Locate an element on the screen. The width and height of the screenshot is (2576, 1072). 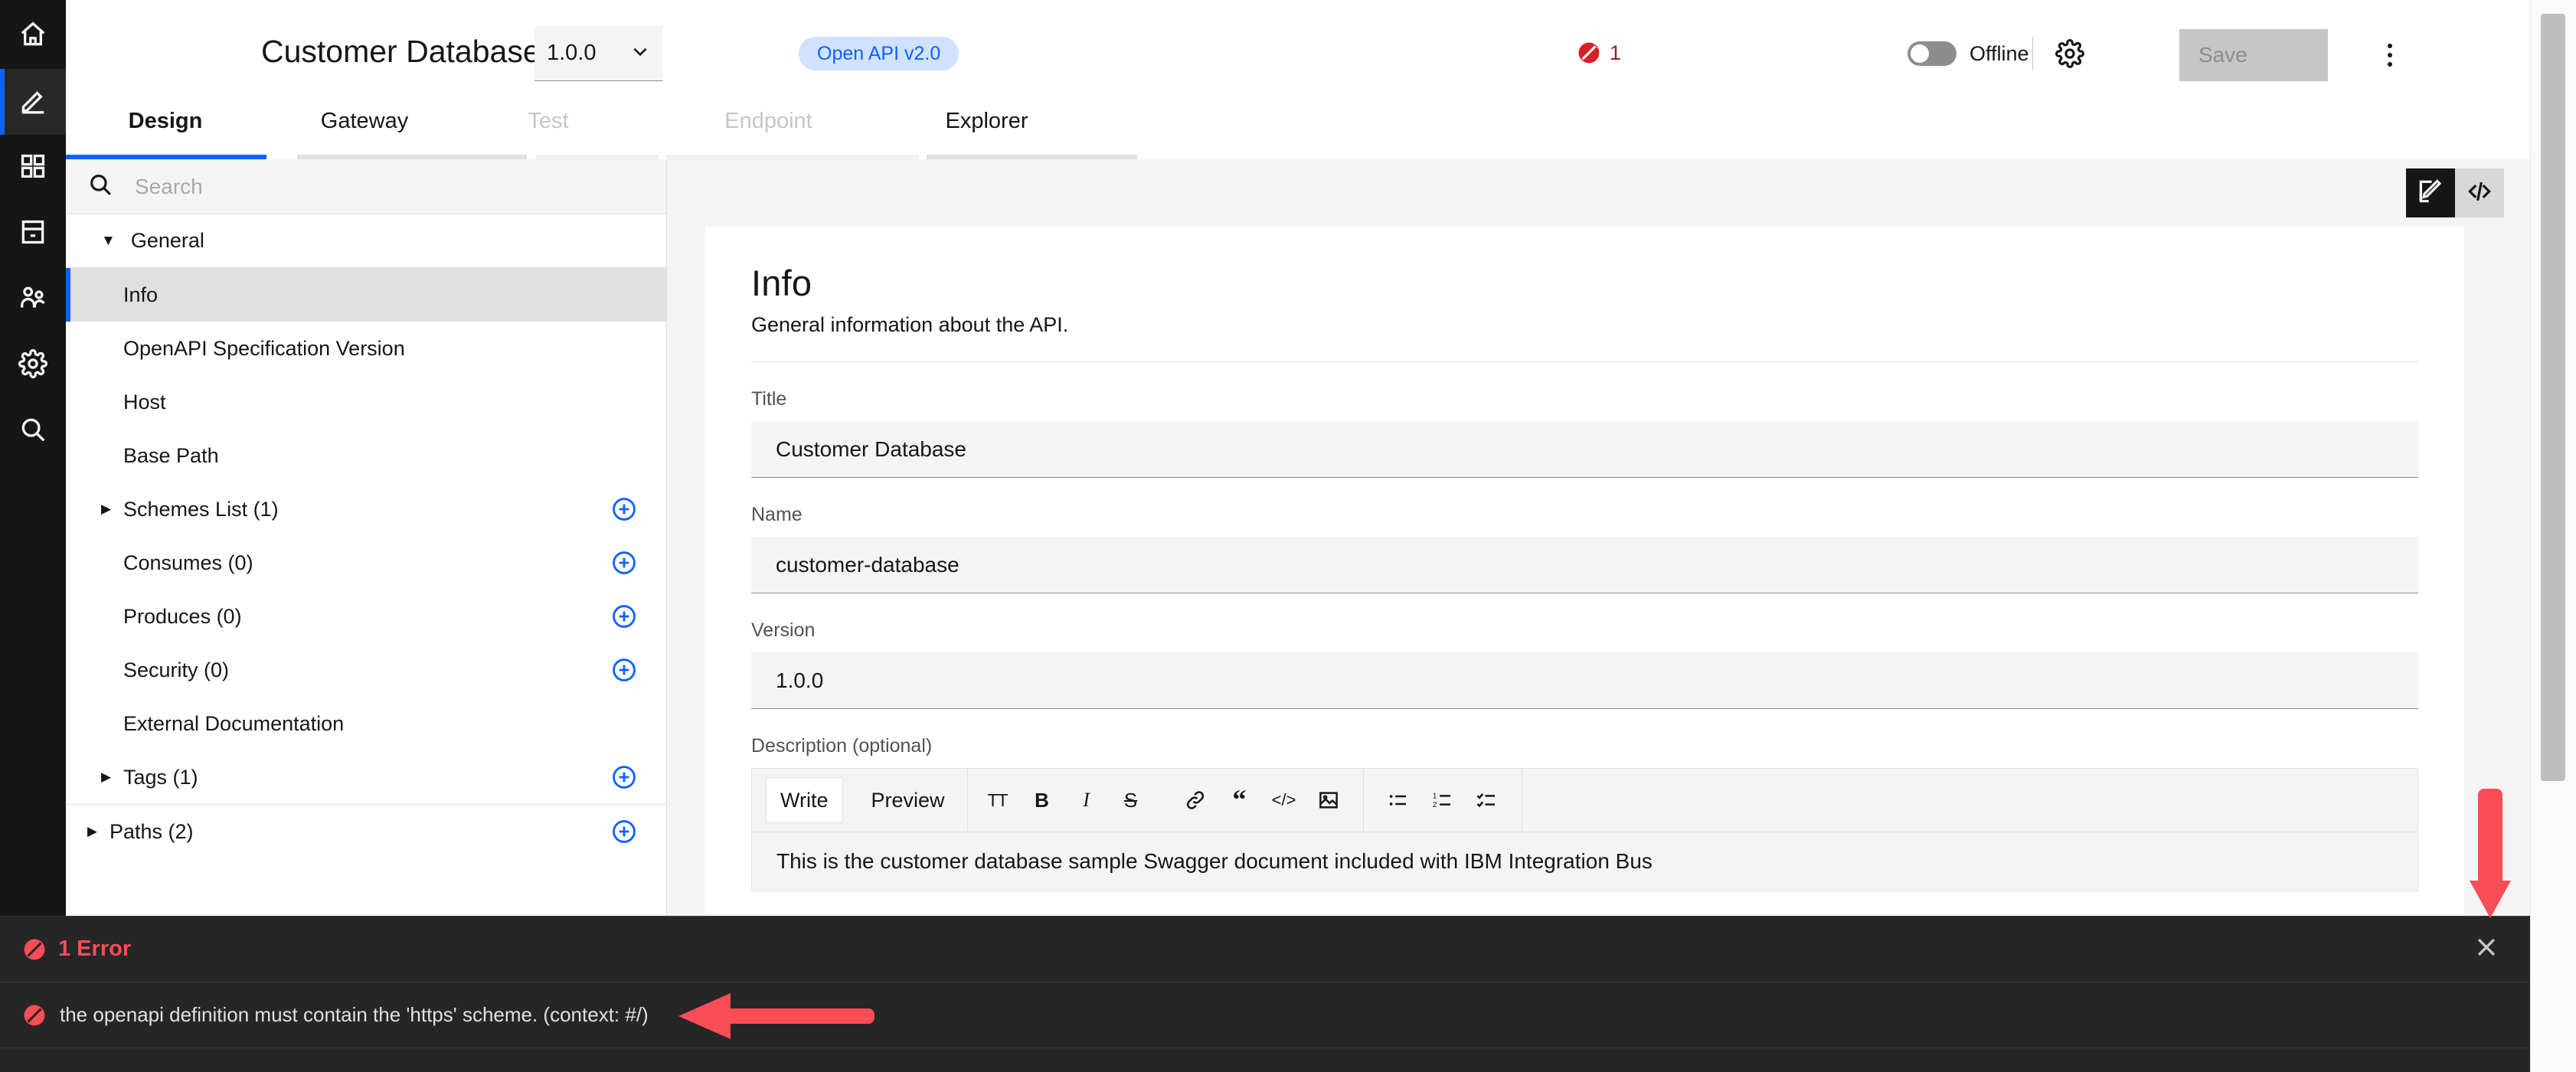
source-view-button is located at coordinates (2479, 192).